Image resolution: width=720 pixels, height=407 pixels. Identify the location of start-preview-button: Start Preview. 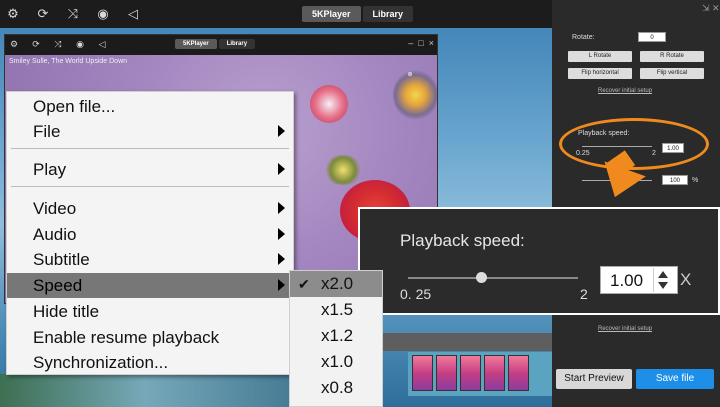
(594, 379).